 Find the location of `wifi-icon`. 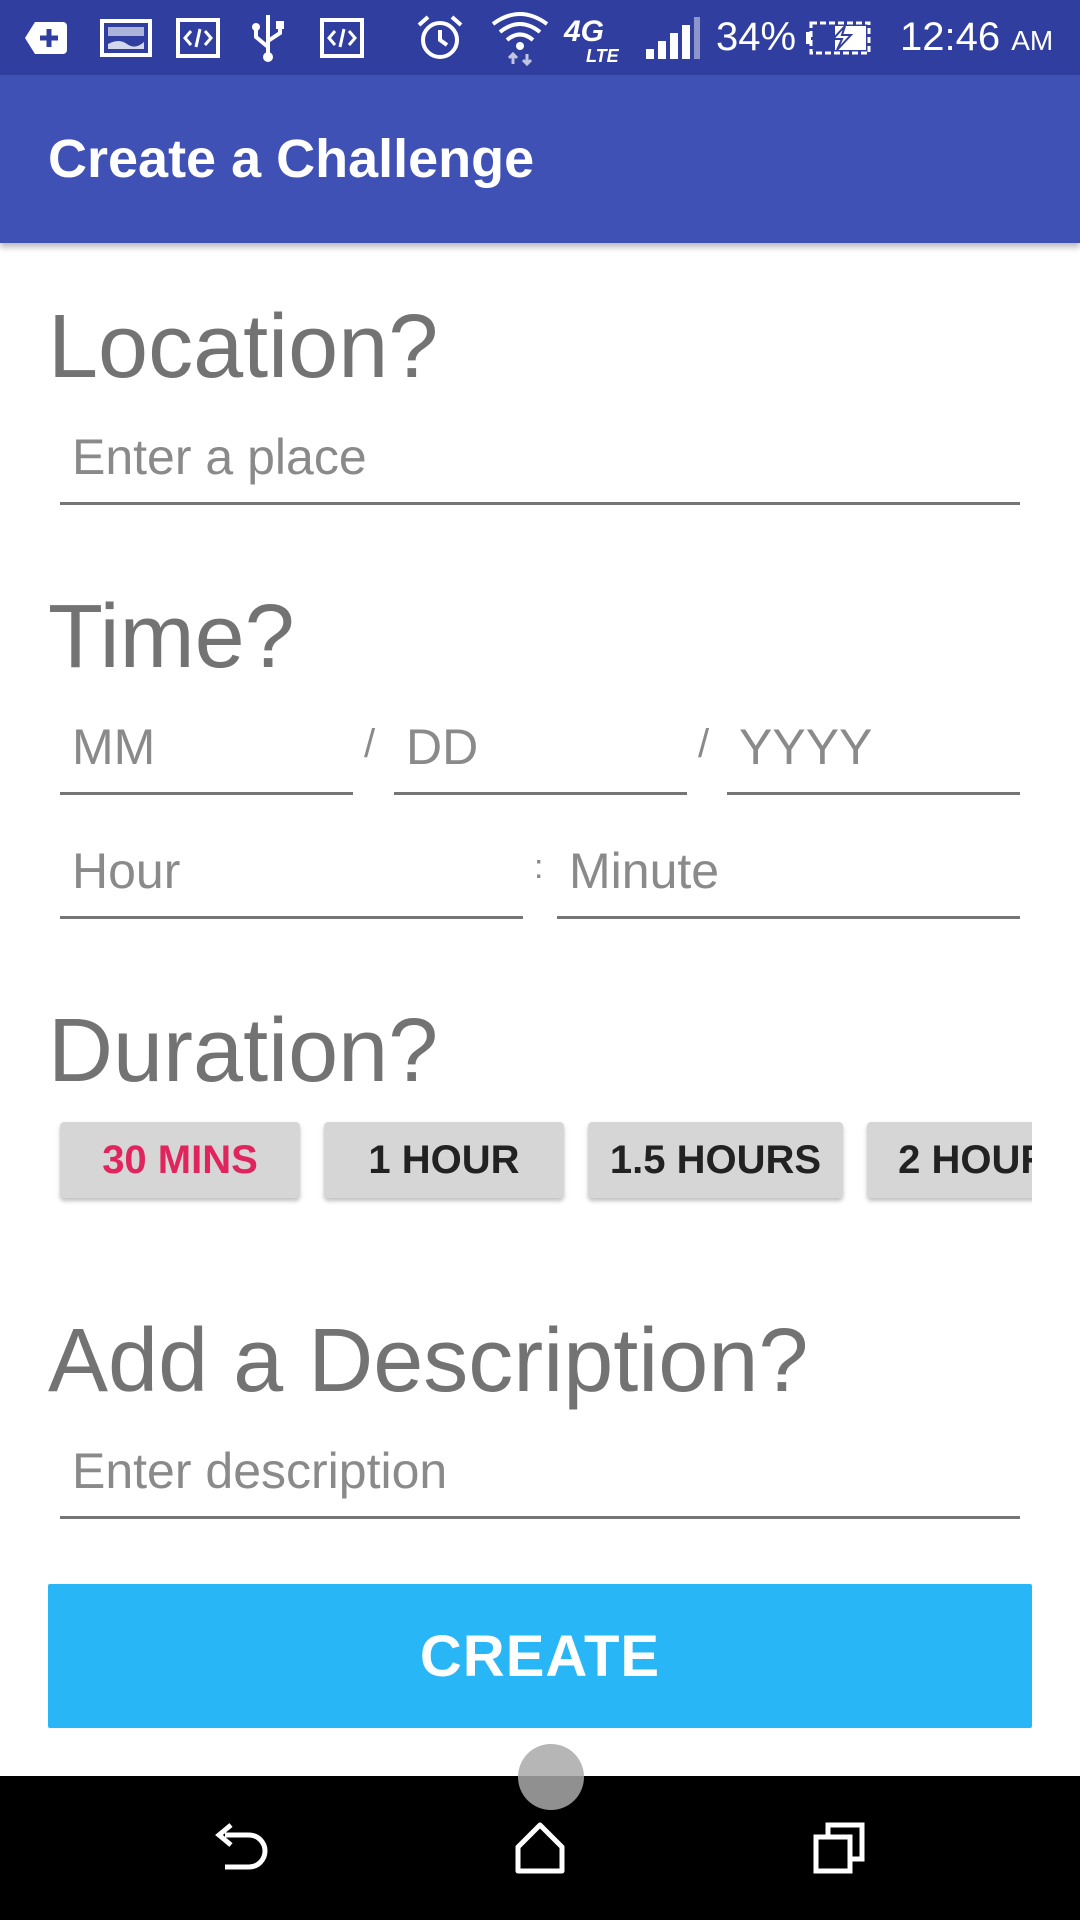

wifi-icon is located at coordinates (520, 37).